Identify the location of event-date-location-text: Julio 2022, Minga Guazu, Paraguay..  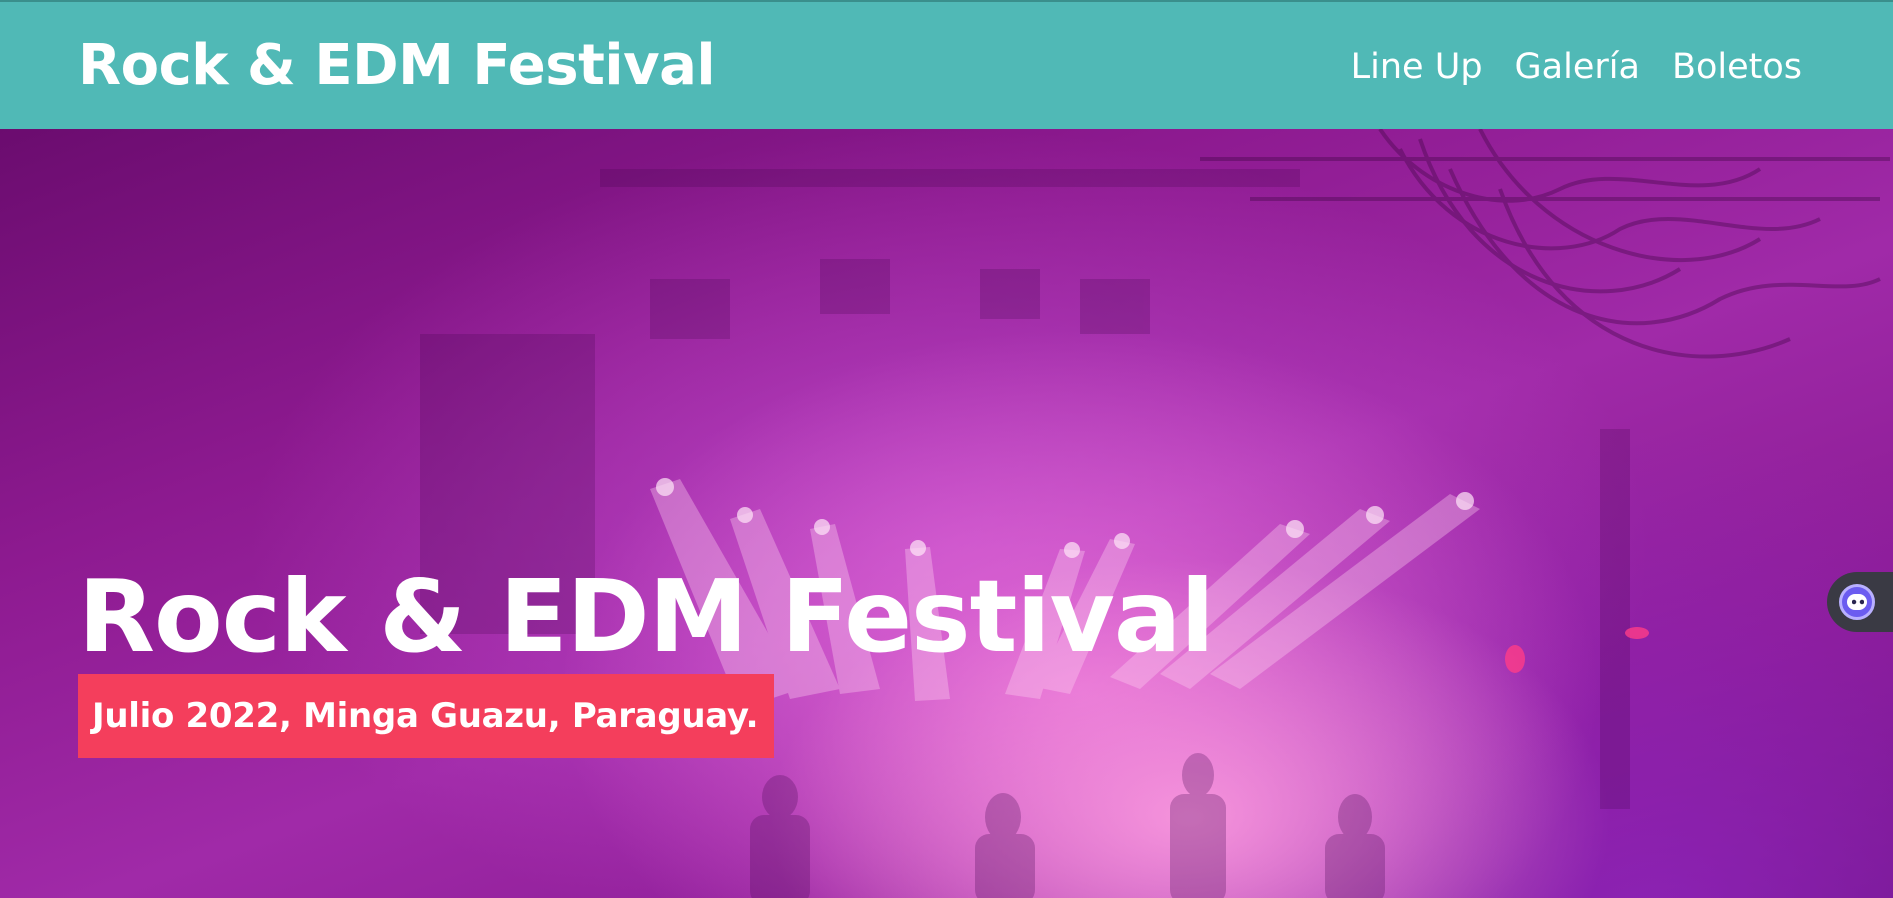
(425, 716).